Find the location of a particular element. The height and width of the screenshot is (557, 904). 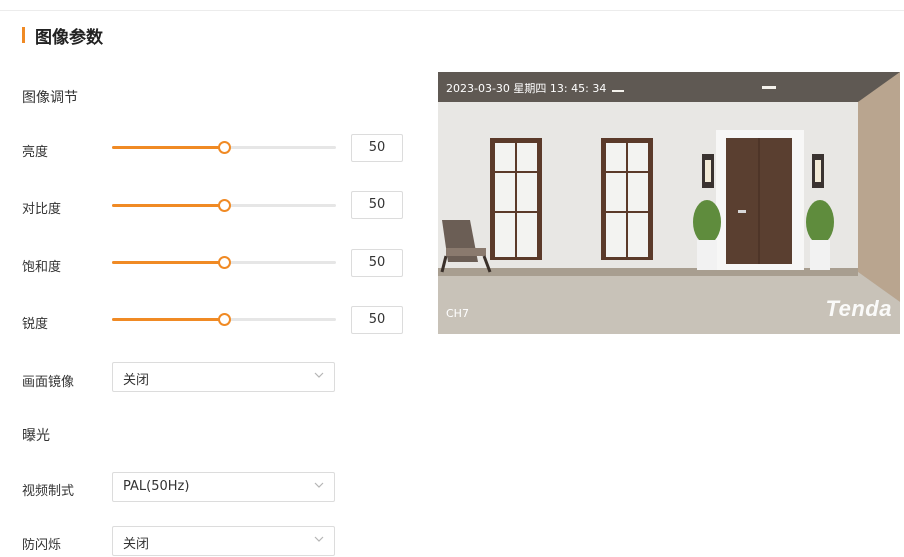

mirror-label: 画面镜像 is located at coordinates (48, 382).